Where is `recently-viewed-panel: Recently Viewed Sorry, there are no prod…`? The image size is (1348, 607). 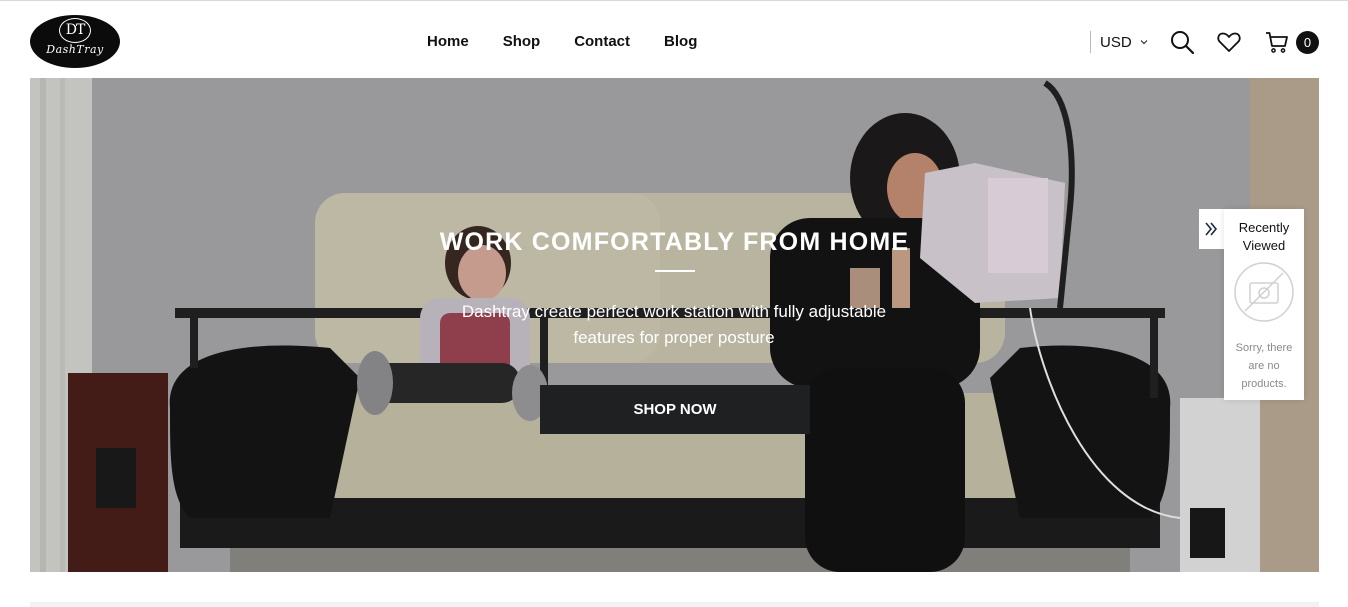
recently-viewed-panel: Recently Viewed Sorry, there are no prod… is located at coordinates (1264, 304).